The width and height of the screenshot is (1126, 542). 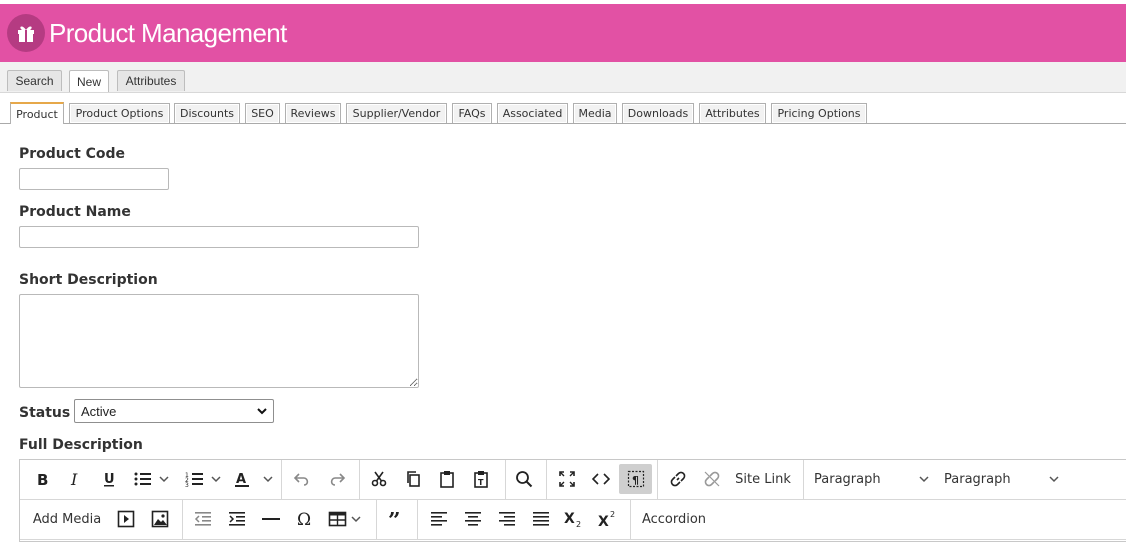 What do you see at coordinates (94, 179) in the screenshot?
I see `product-code-input` at bounding box center [94, 179].